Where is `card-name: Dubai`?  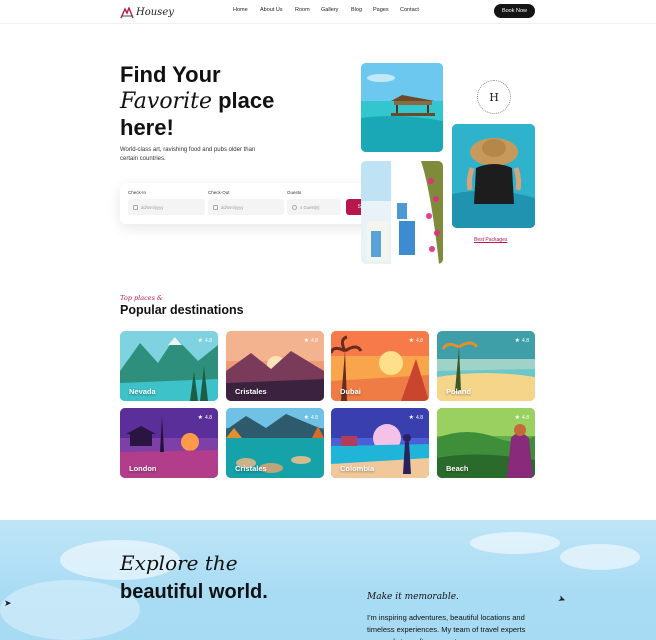
card-name: Dubai is located at coordinates (350, 391).